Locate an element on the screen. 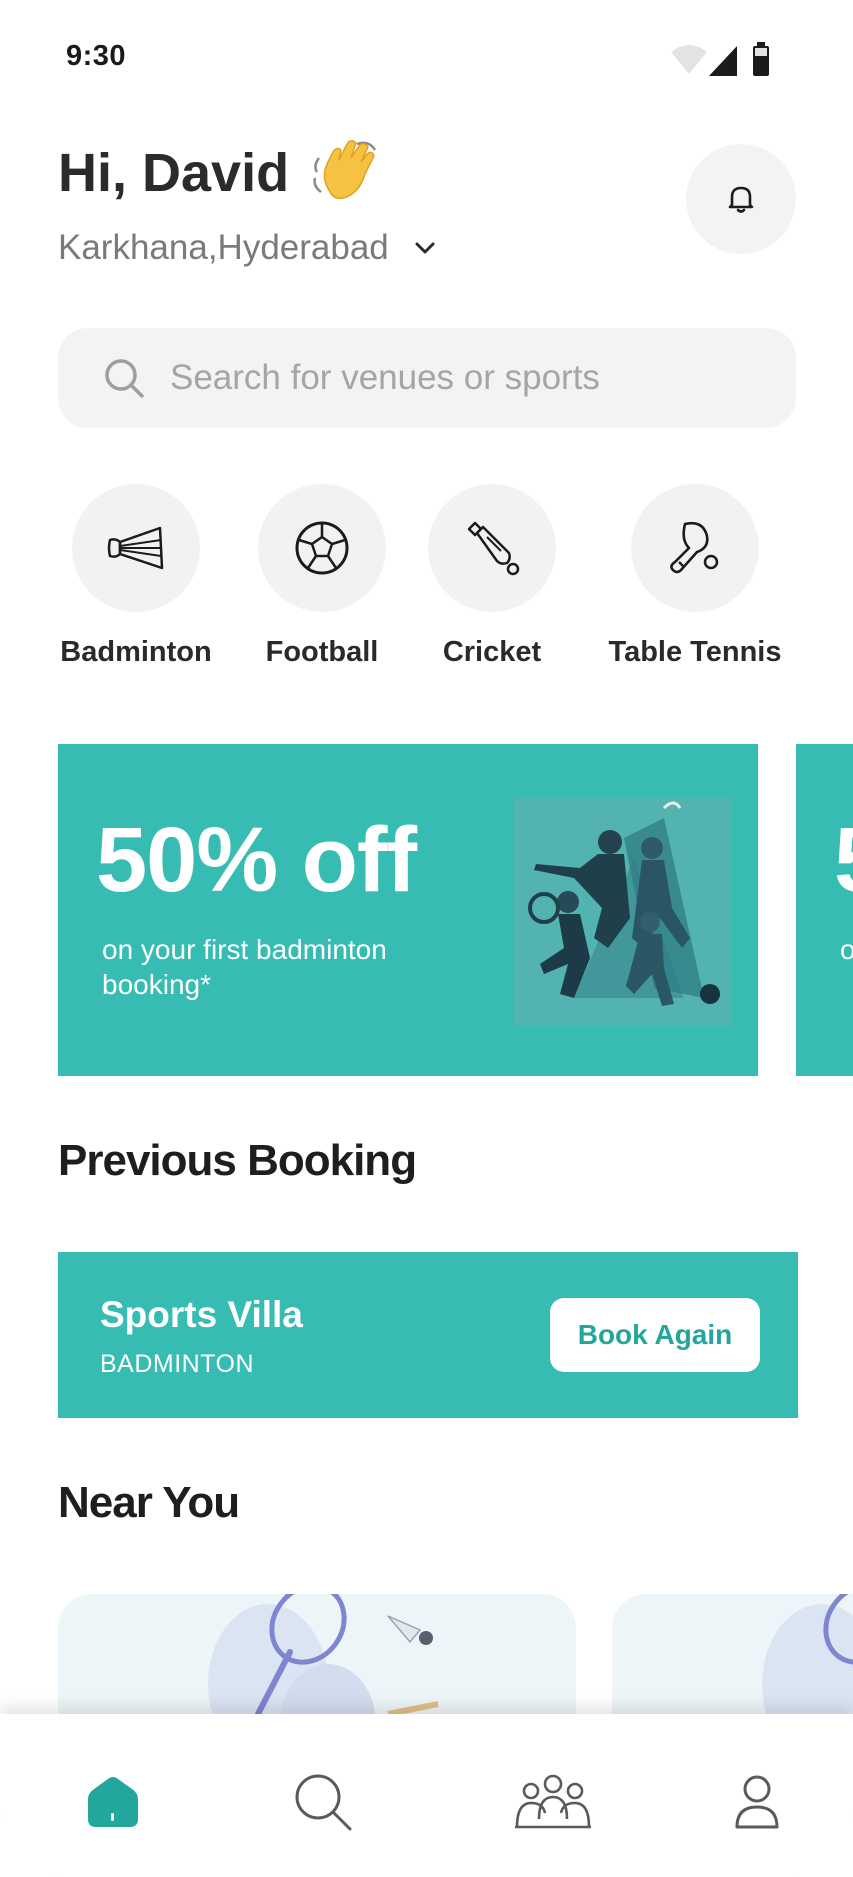 The width and height of the screenshot is (853, 1877). search-bar is located at coordinates (427, 378).